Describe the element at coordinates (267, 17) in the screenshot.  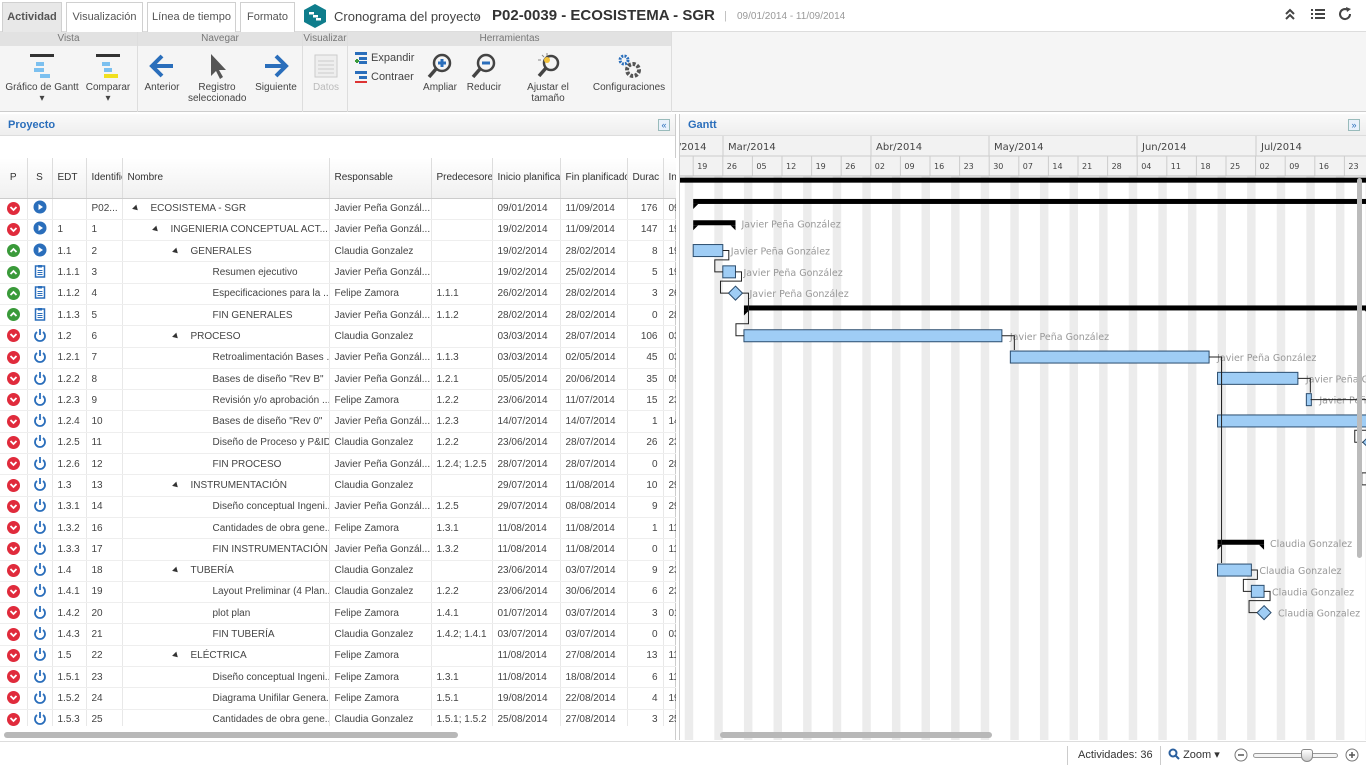
I see `tab-formato: Formato` at that location.